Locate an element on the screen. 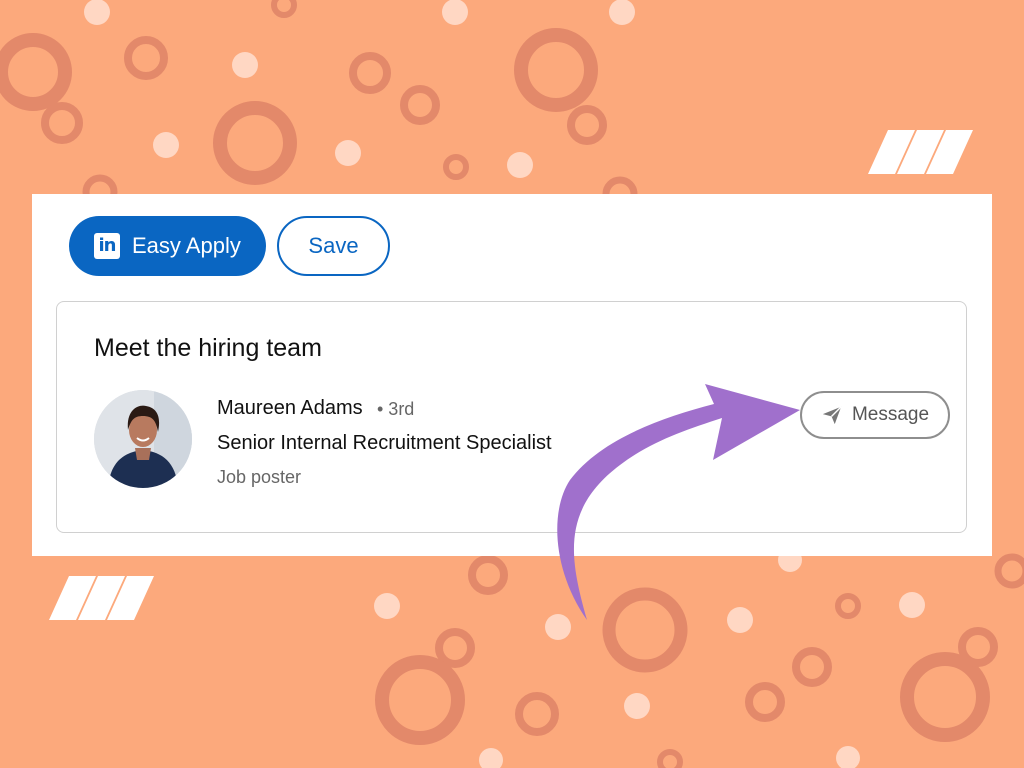 The width and height of the screenshot is (1024, 768). message-button: Message is located at coordinates (875, 415).